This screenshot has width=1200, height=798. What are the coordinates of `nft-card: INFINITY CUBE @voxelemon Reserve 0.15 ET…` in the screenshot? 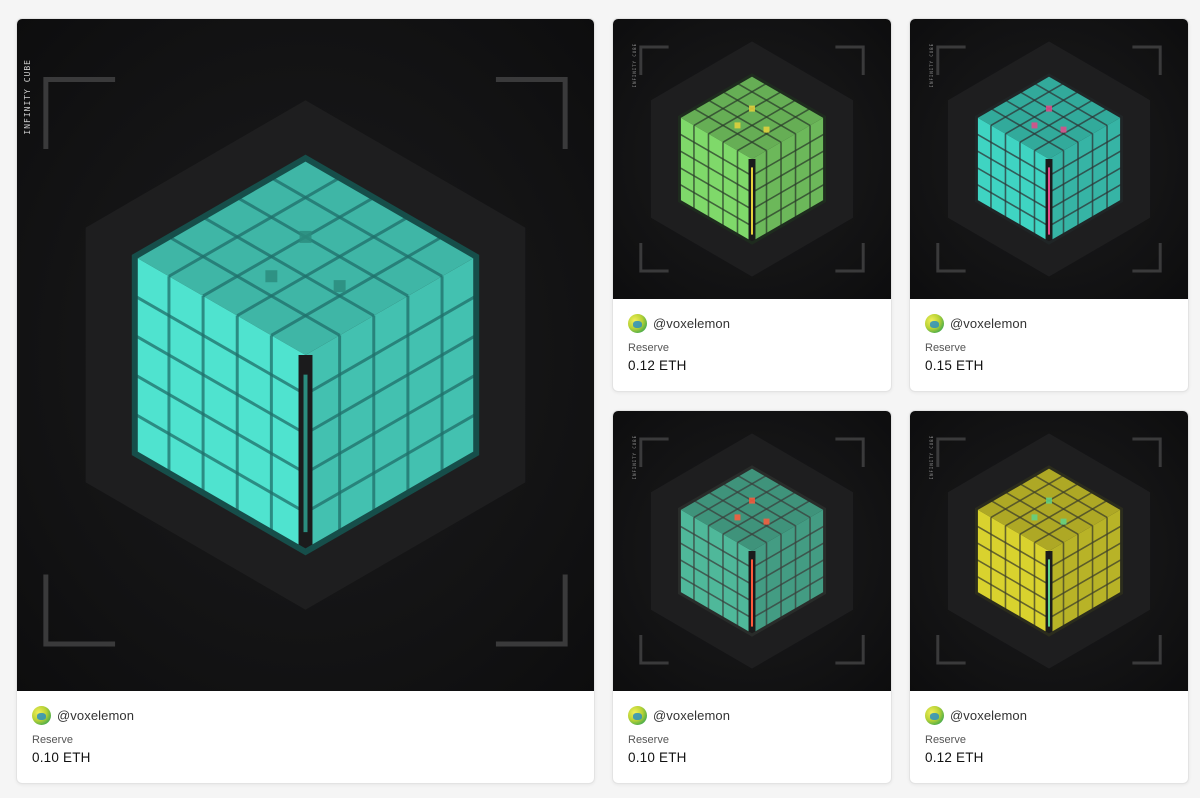 It's located at (1049, 205).